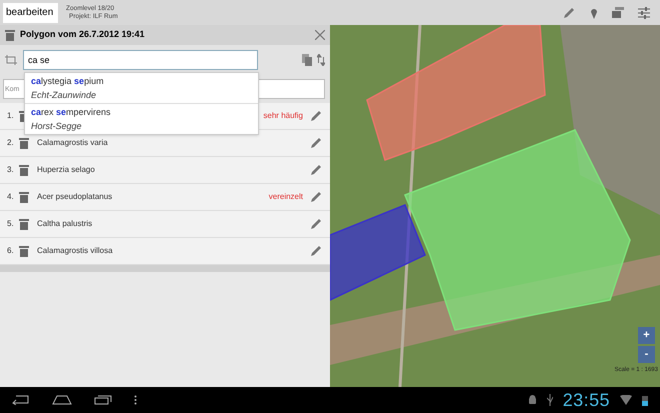 The height and width of the screenshot is (413, 660). What do you see at coordinates (618, 12) in the screenshot?
I see `layers-icon` at bounding box center [618, 12].